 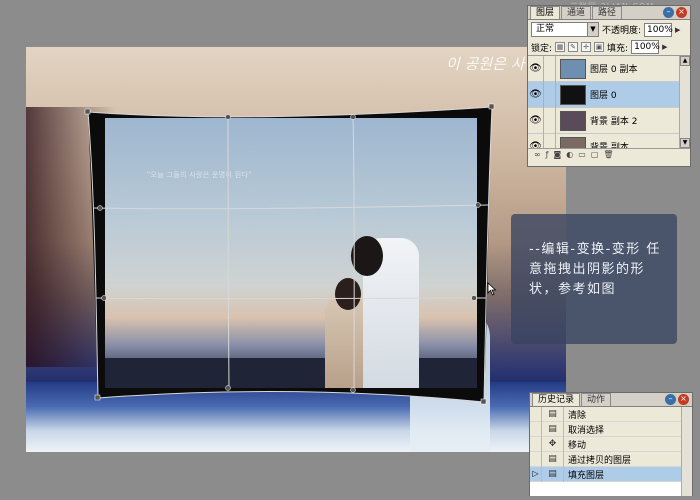 What do you see at coordinates (537, 154) in the screenshot?
I see `link-layers-icon: ∞` at bounding box center [537, 154].